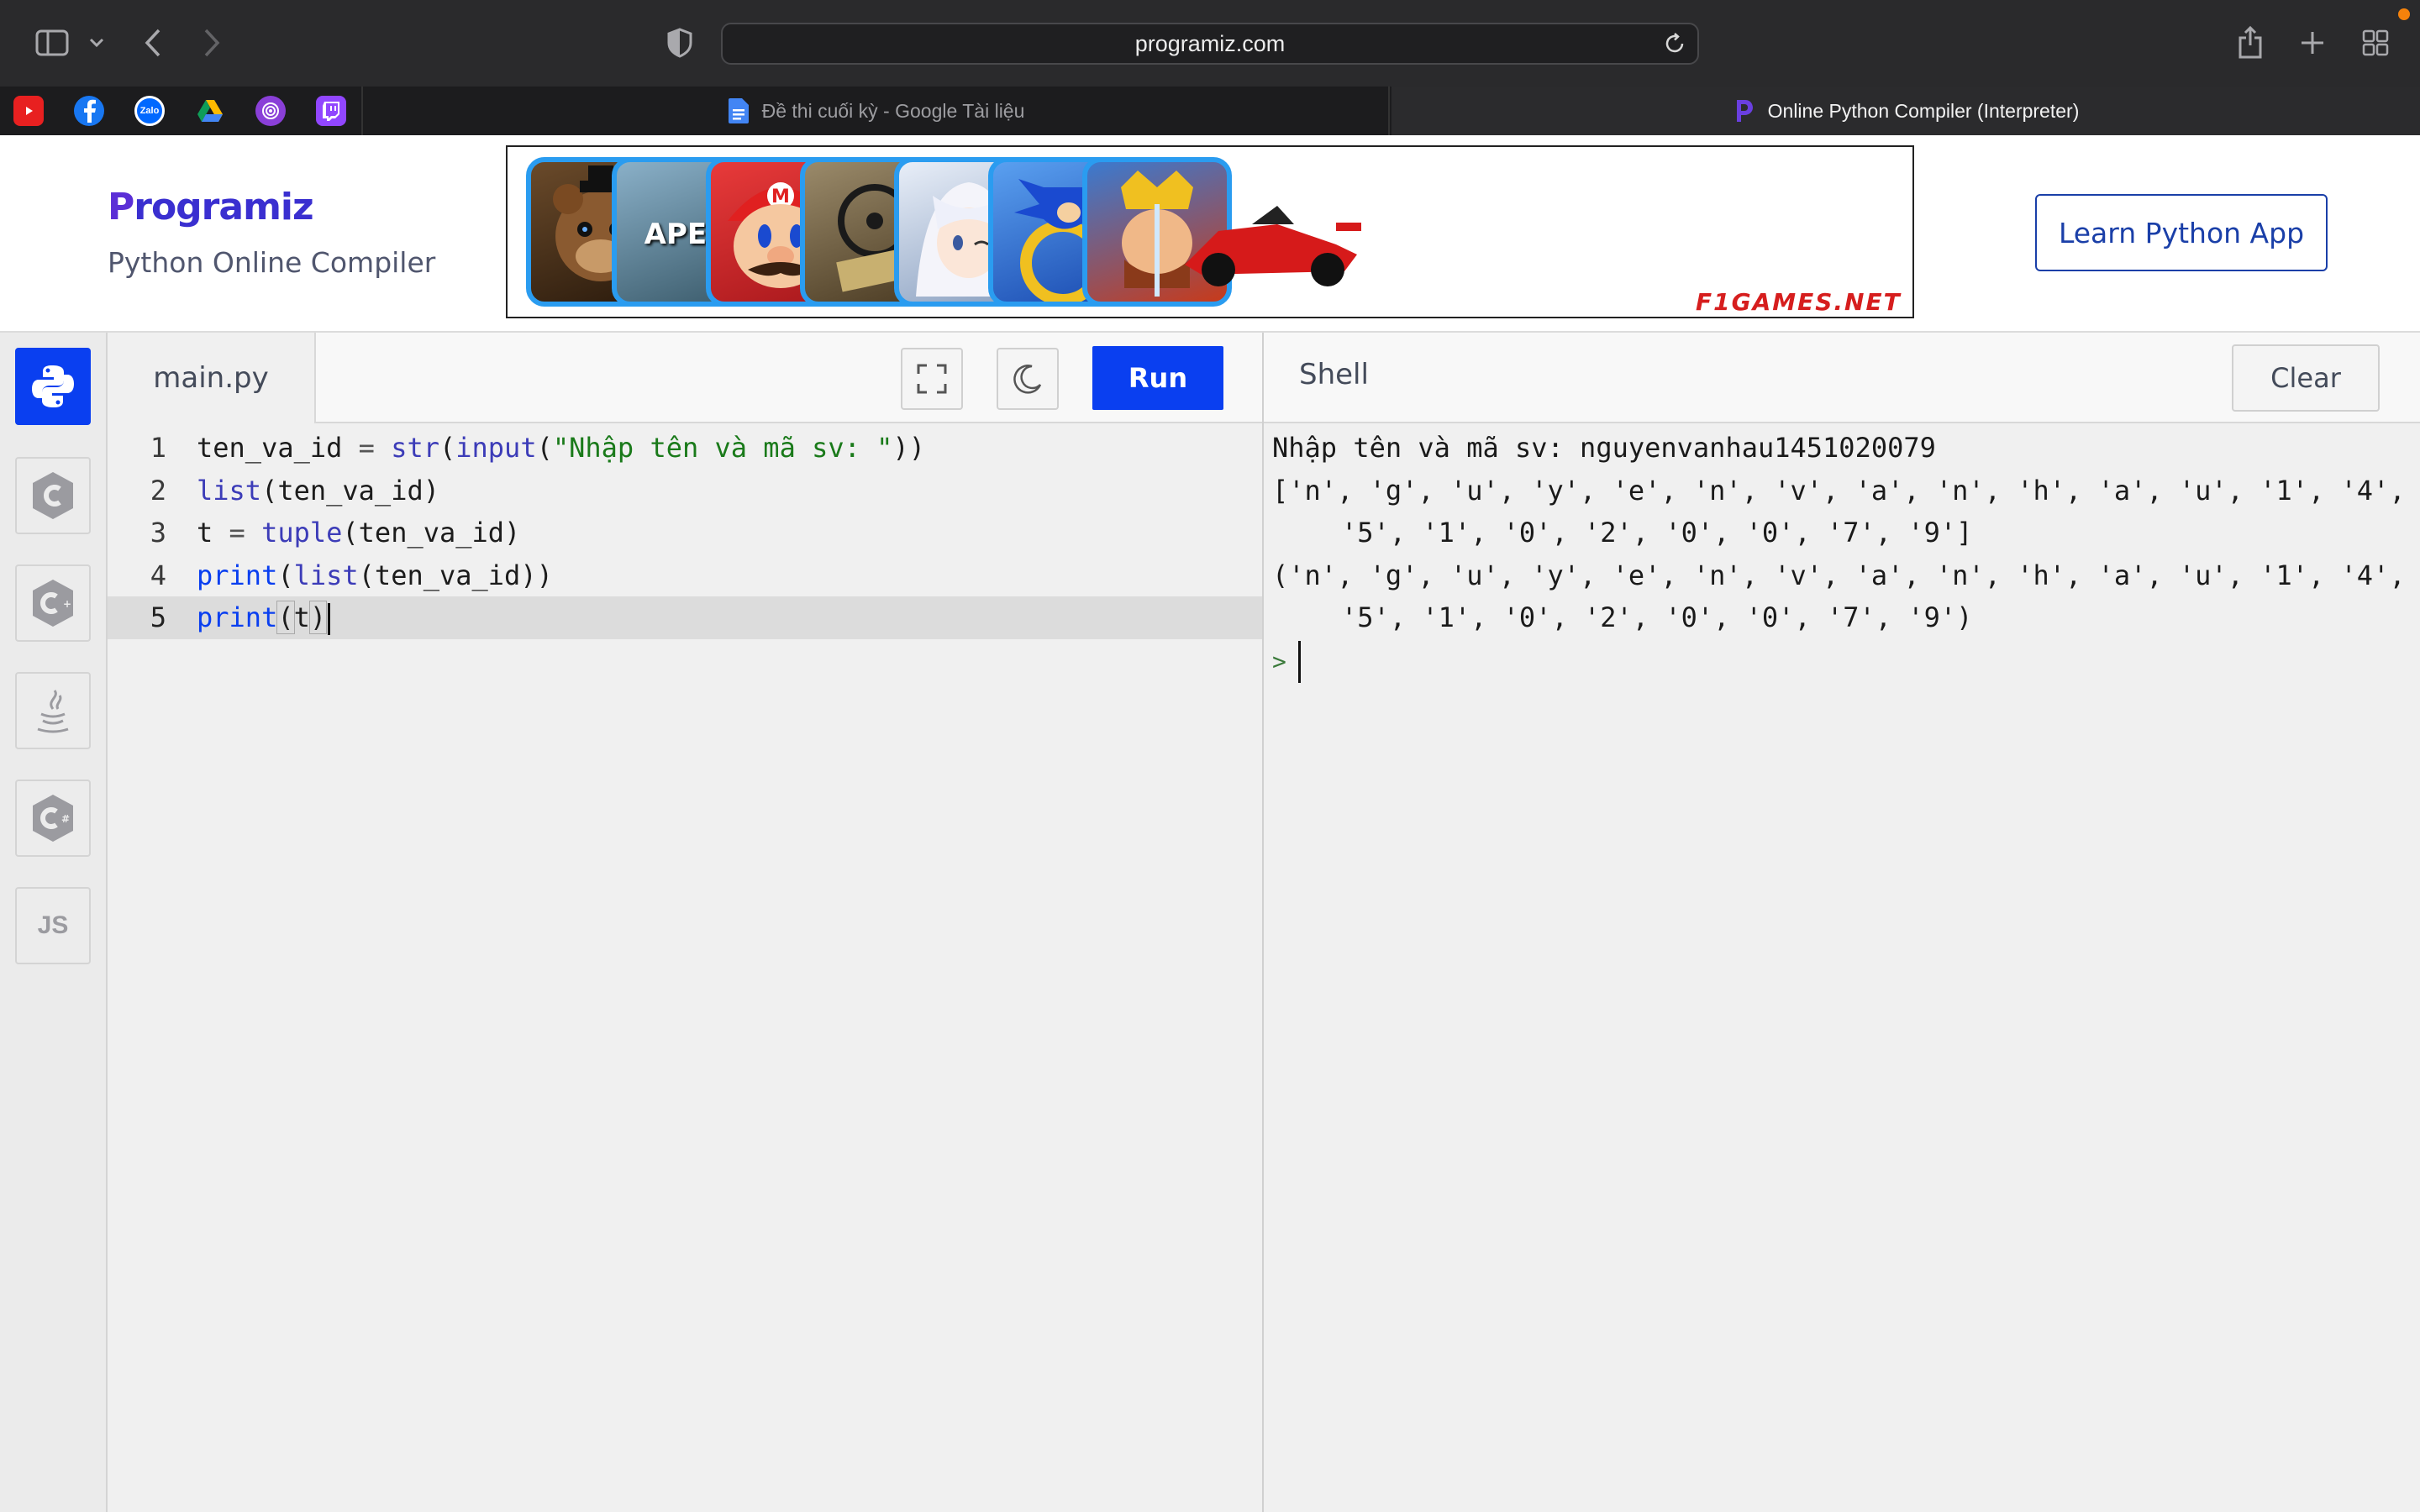  I want to click on tab-title: Online Python Compiler (Interpreter), so click(1923, 110).